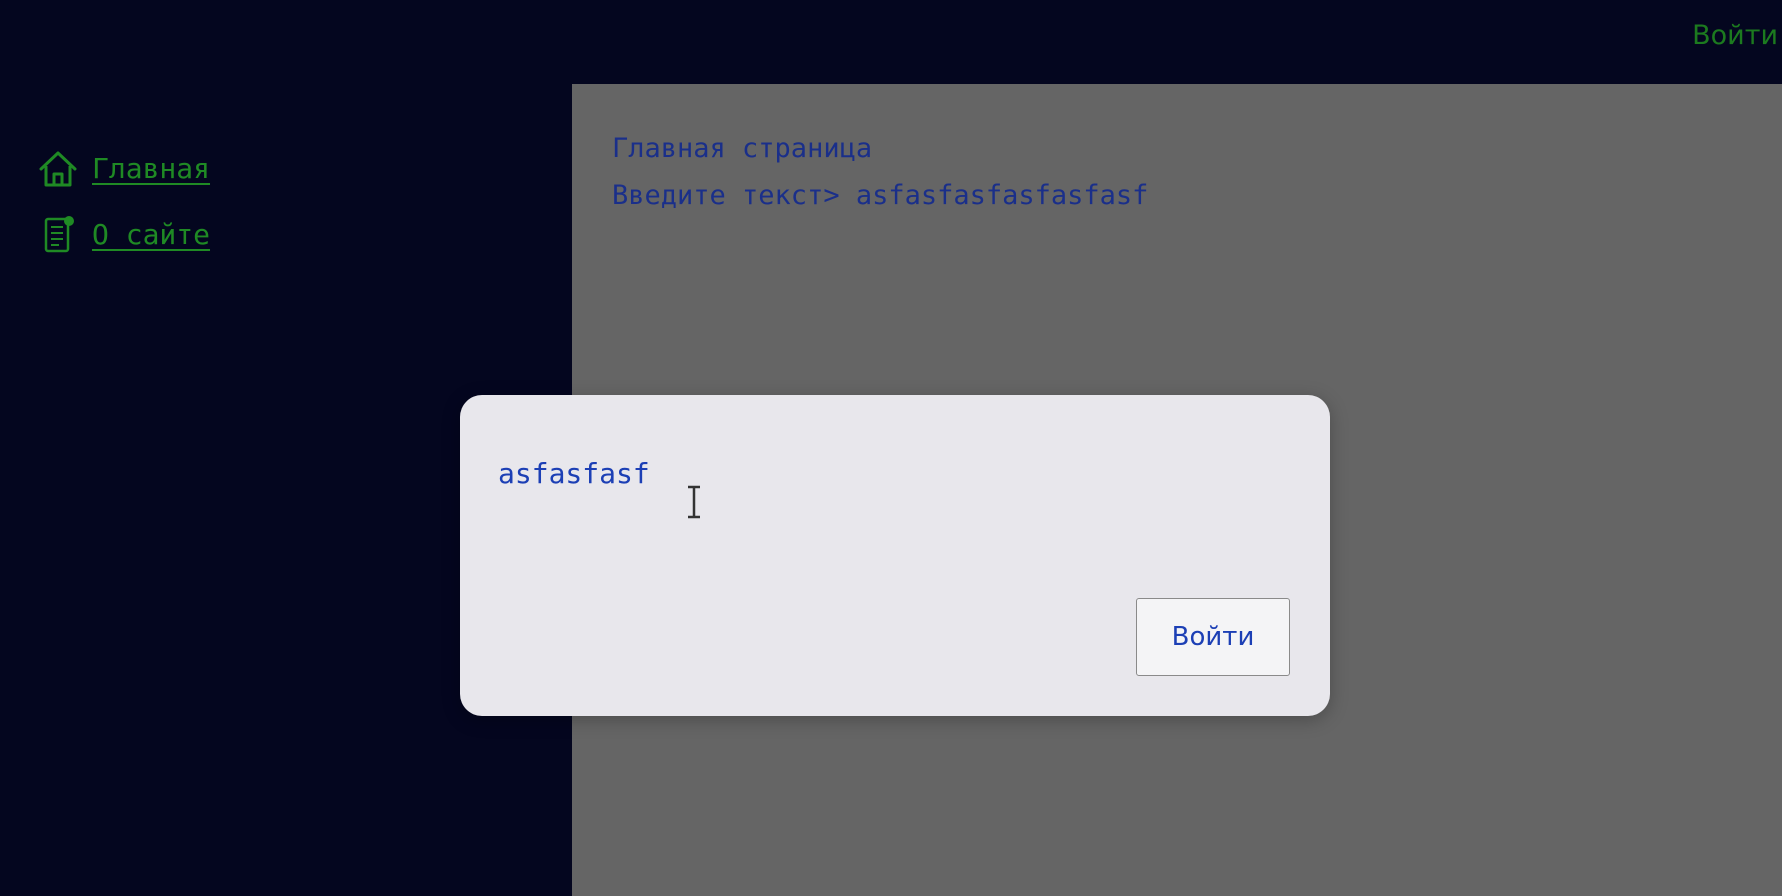  Describe the element at coordinates (880, 195) in the screenshot. I see `prompt-line: Введите текст> asfasfasfasfasfasf` at that location.